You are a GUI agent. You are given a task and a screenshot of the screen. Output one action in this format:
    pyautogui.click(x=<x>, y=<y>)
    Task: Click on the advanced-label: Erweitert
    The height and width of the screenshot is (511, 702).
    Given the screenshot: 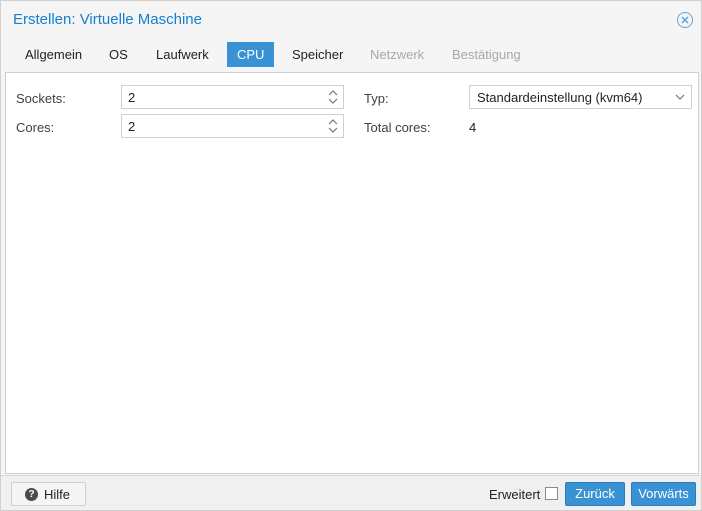 What is the action you would take?
    pyautogui.click(x=515, y=494)
    